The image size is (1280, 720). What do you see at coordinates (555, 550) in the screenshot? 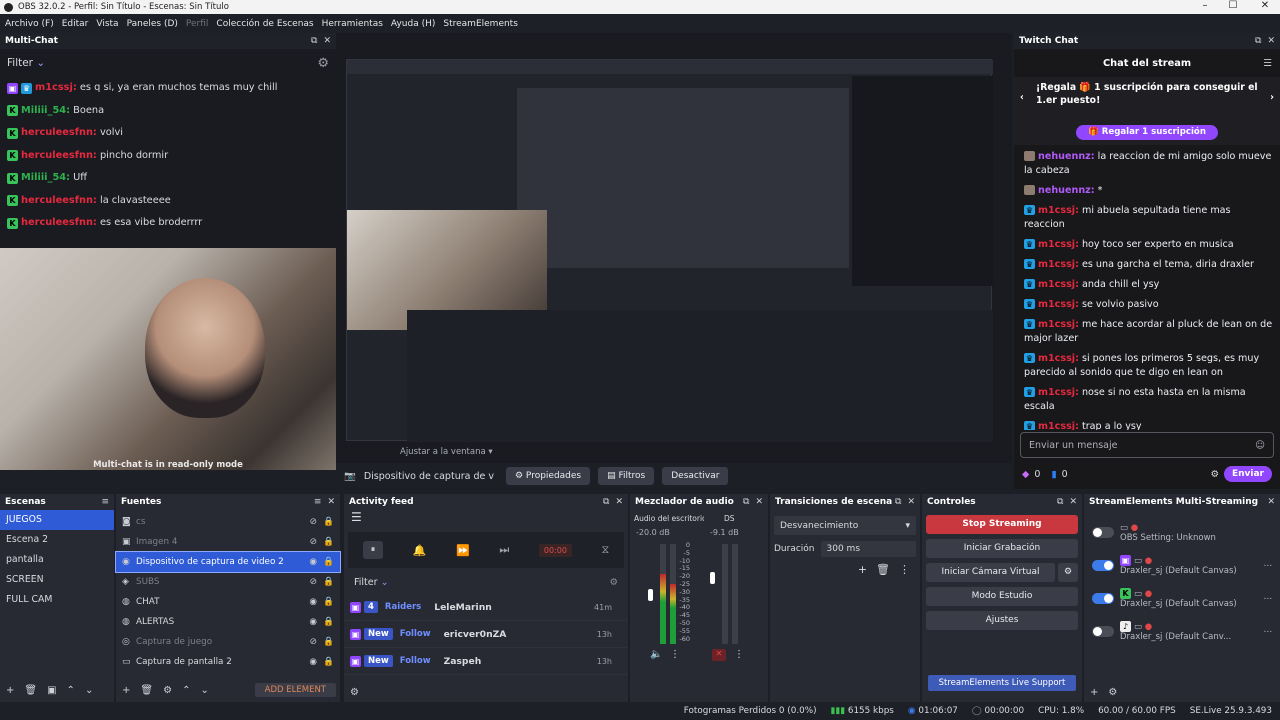
I see `timer-badge: 00:00` at bounding box center [555, 550].